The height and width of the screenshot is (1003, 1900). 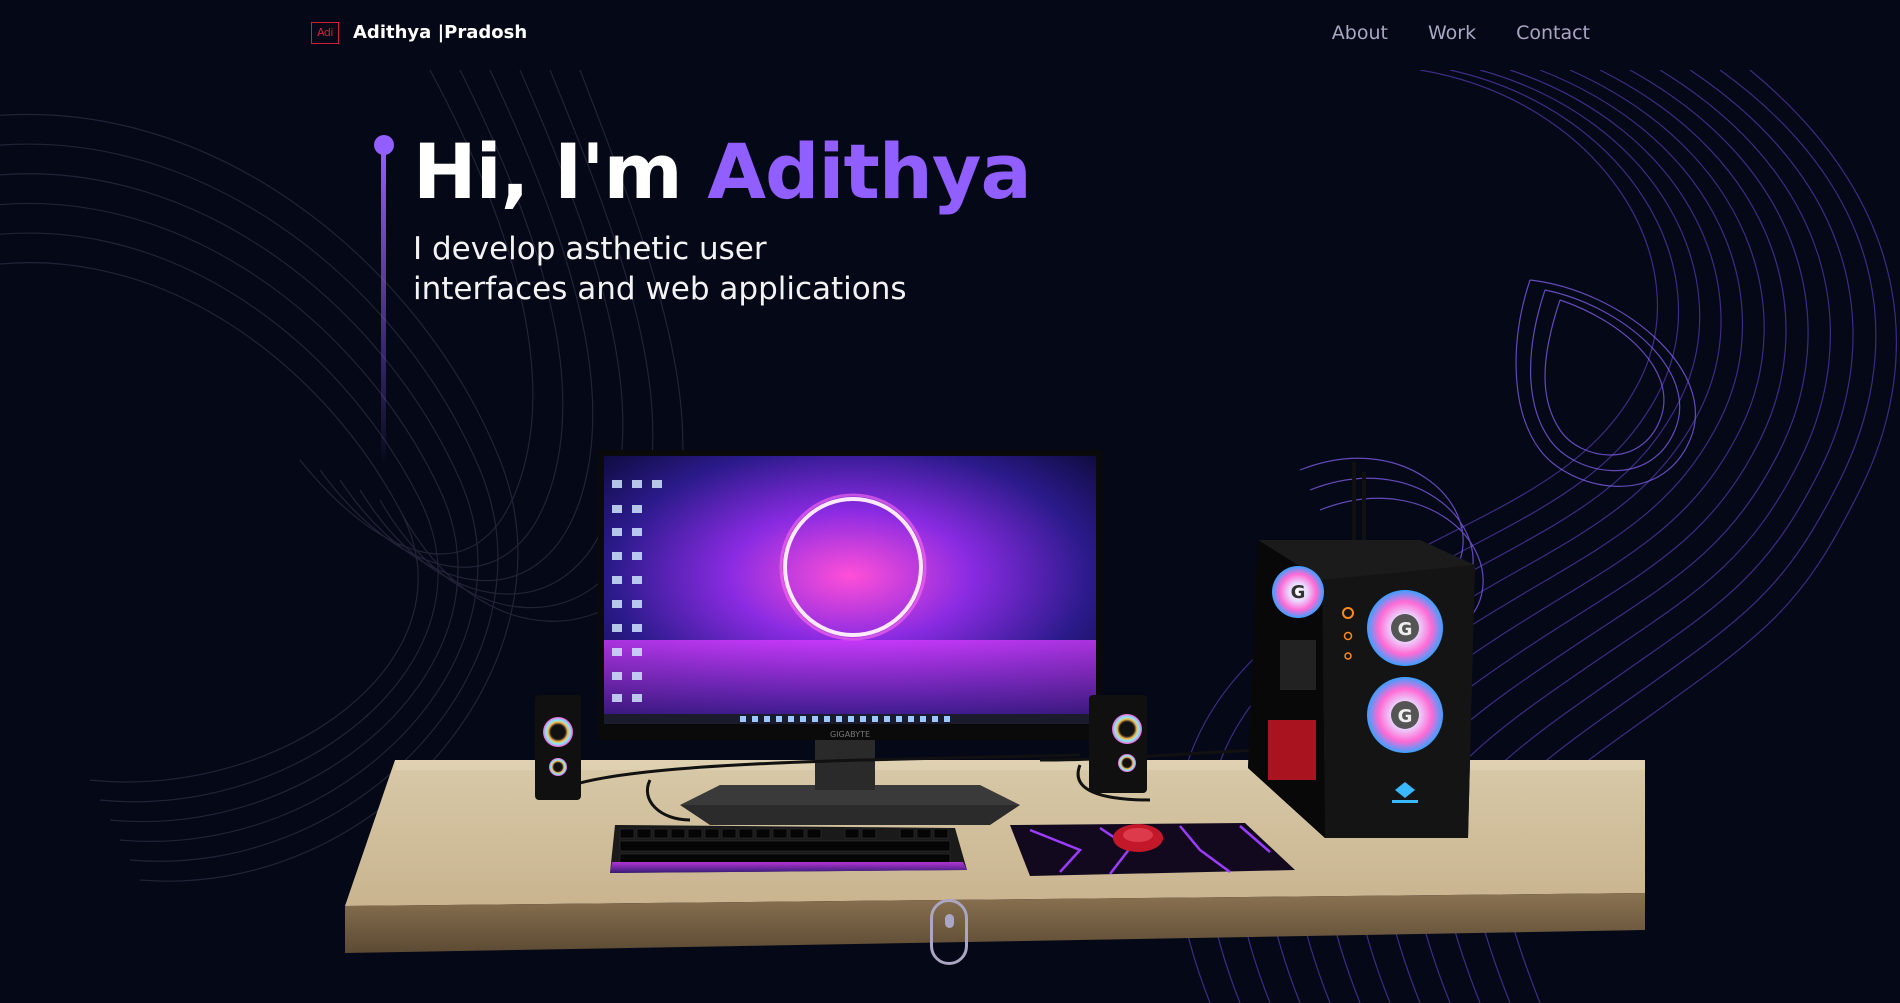 What do you see at coordinates (1118, 744) in the screenshot?
I see `speaker-right` at bounding box center [1118, 744].